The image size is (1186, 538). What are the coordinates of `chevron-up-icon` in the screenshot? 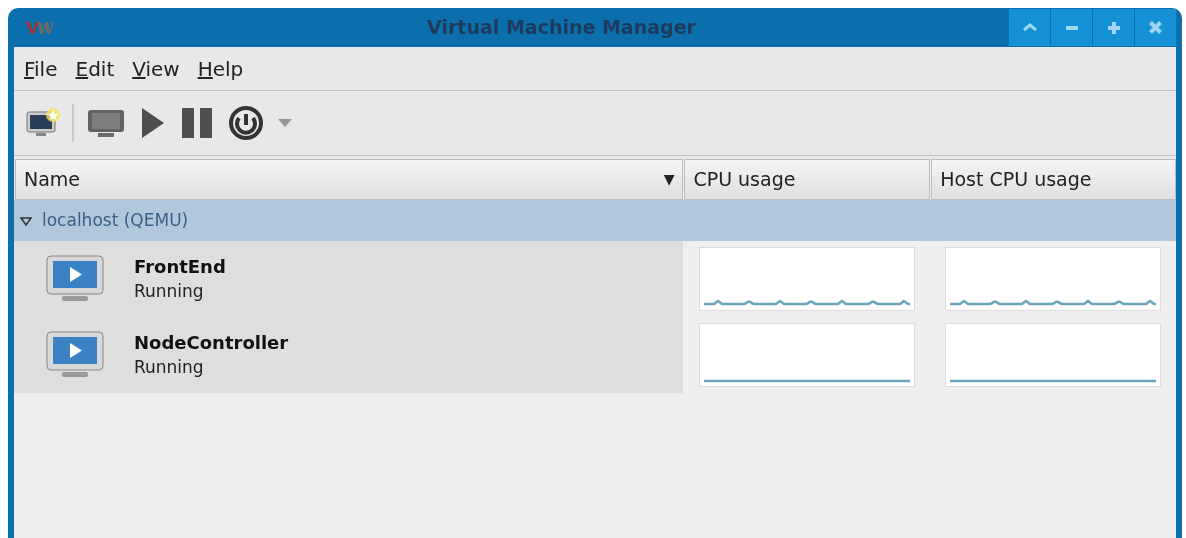 It's located at (1029, 27).